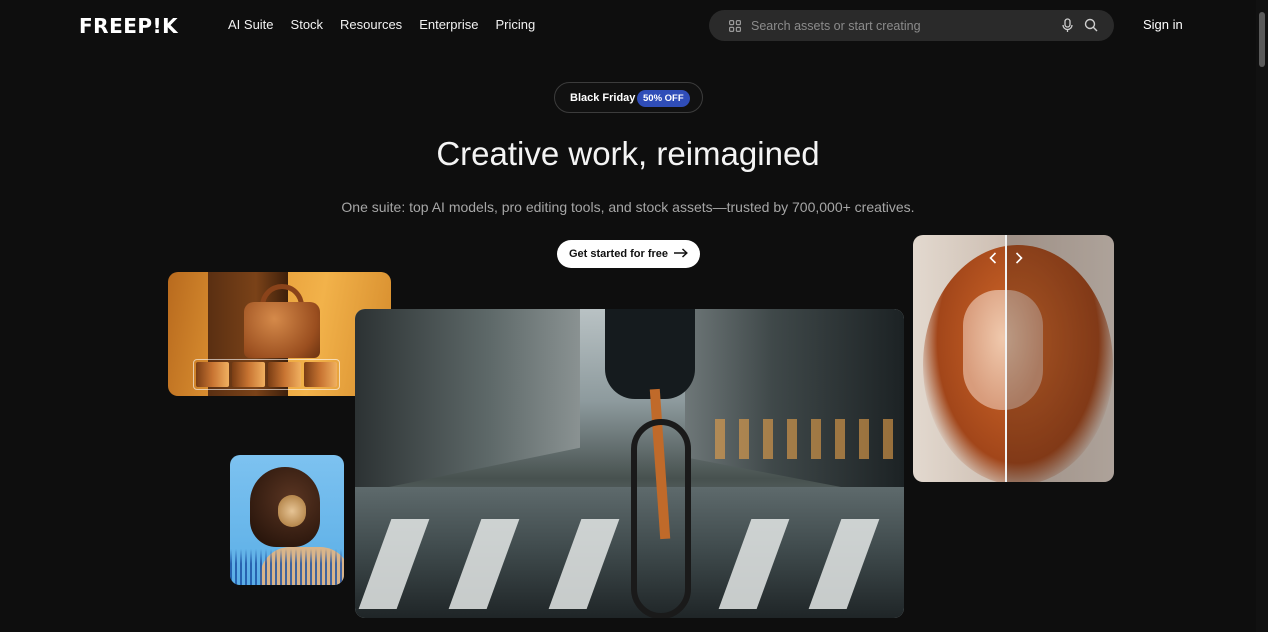  What do you see at coordinates (1006, 358) in the screenshot?
I see `compare-slider-handle` at bounding box center [1006, 358].